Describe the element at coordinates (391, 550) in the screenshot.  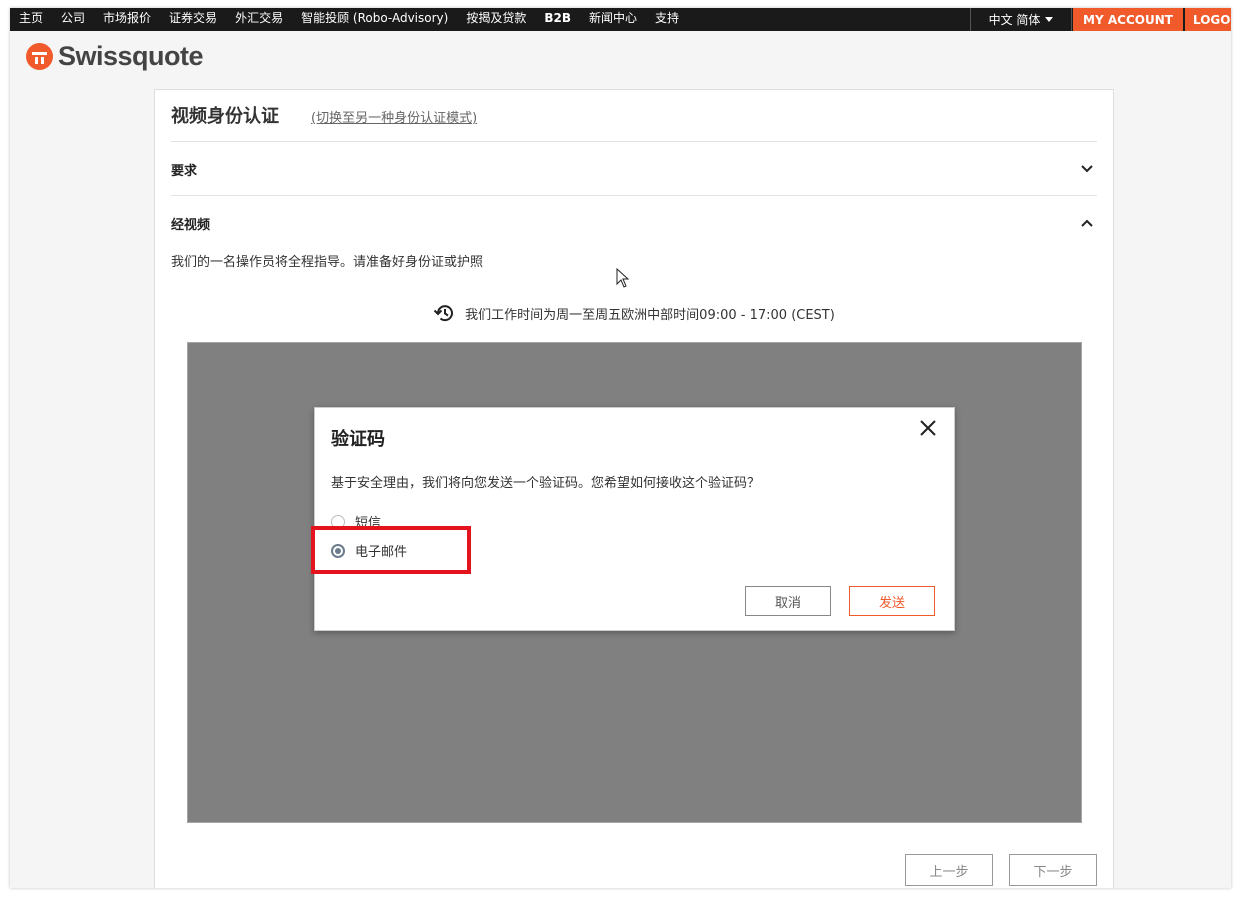
I see `highlight-box` at that location.